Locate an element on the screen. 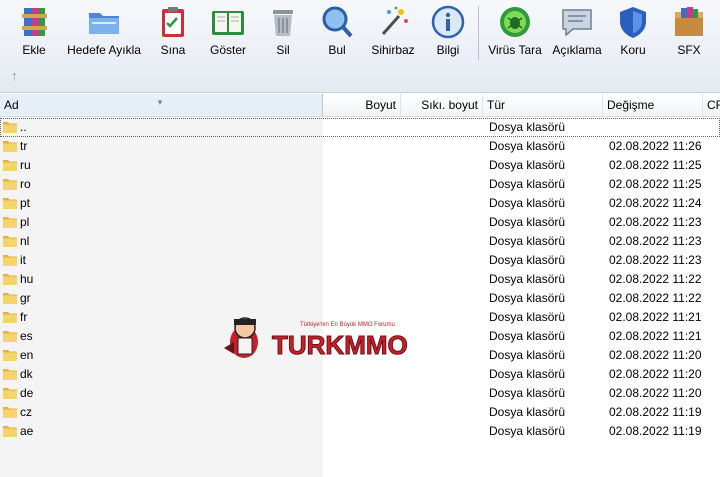 The width and height of the screenshot is (720, 477). file-row: de Dosya klasörü 02.08.2022 11:20 is located at coordinates (360, 393).